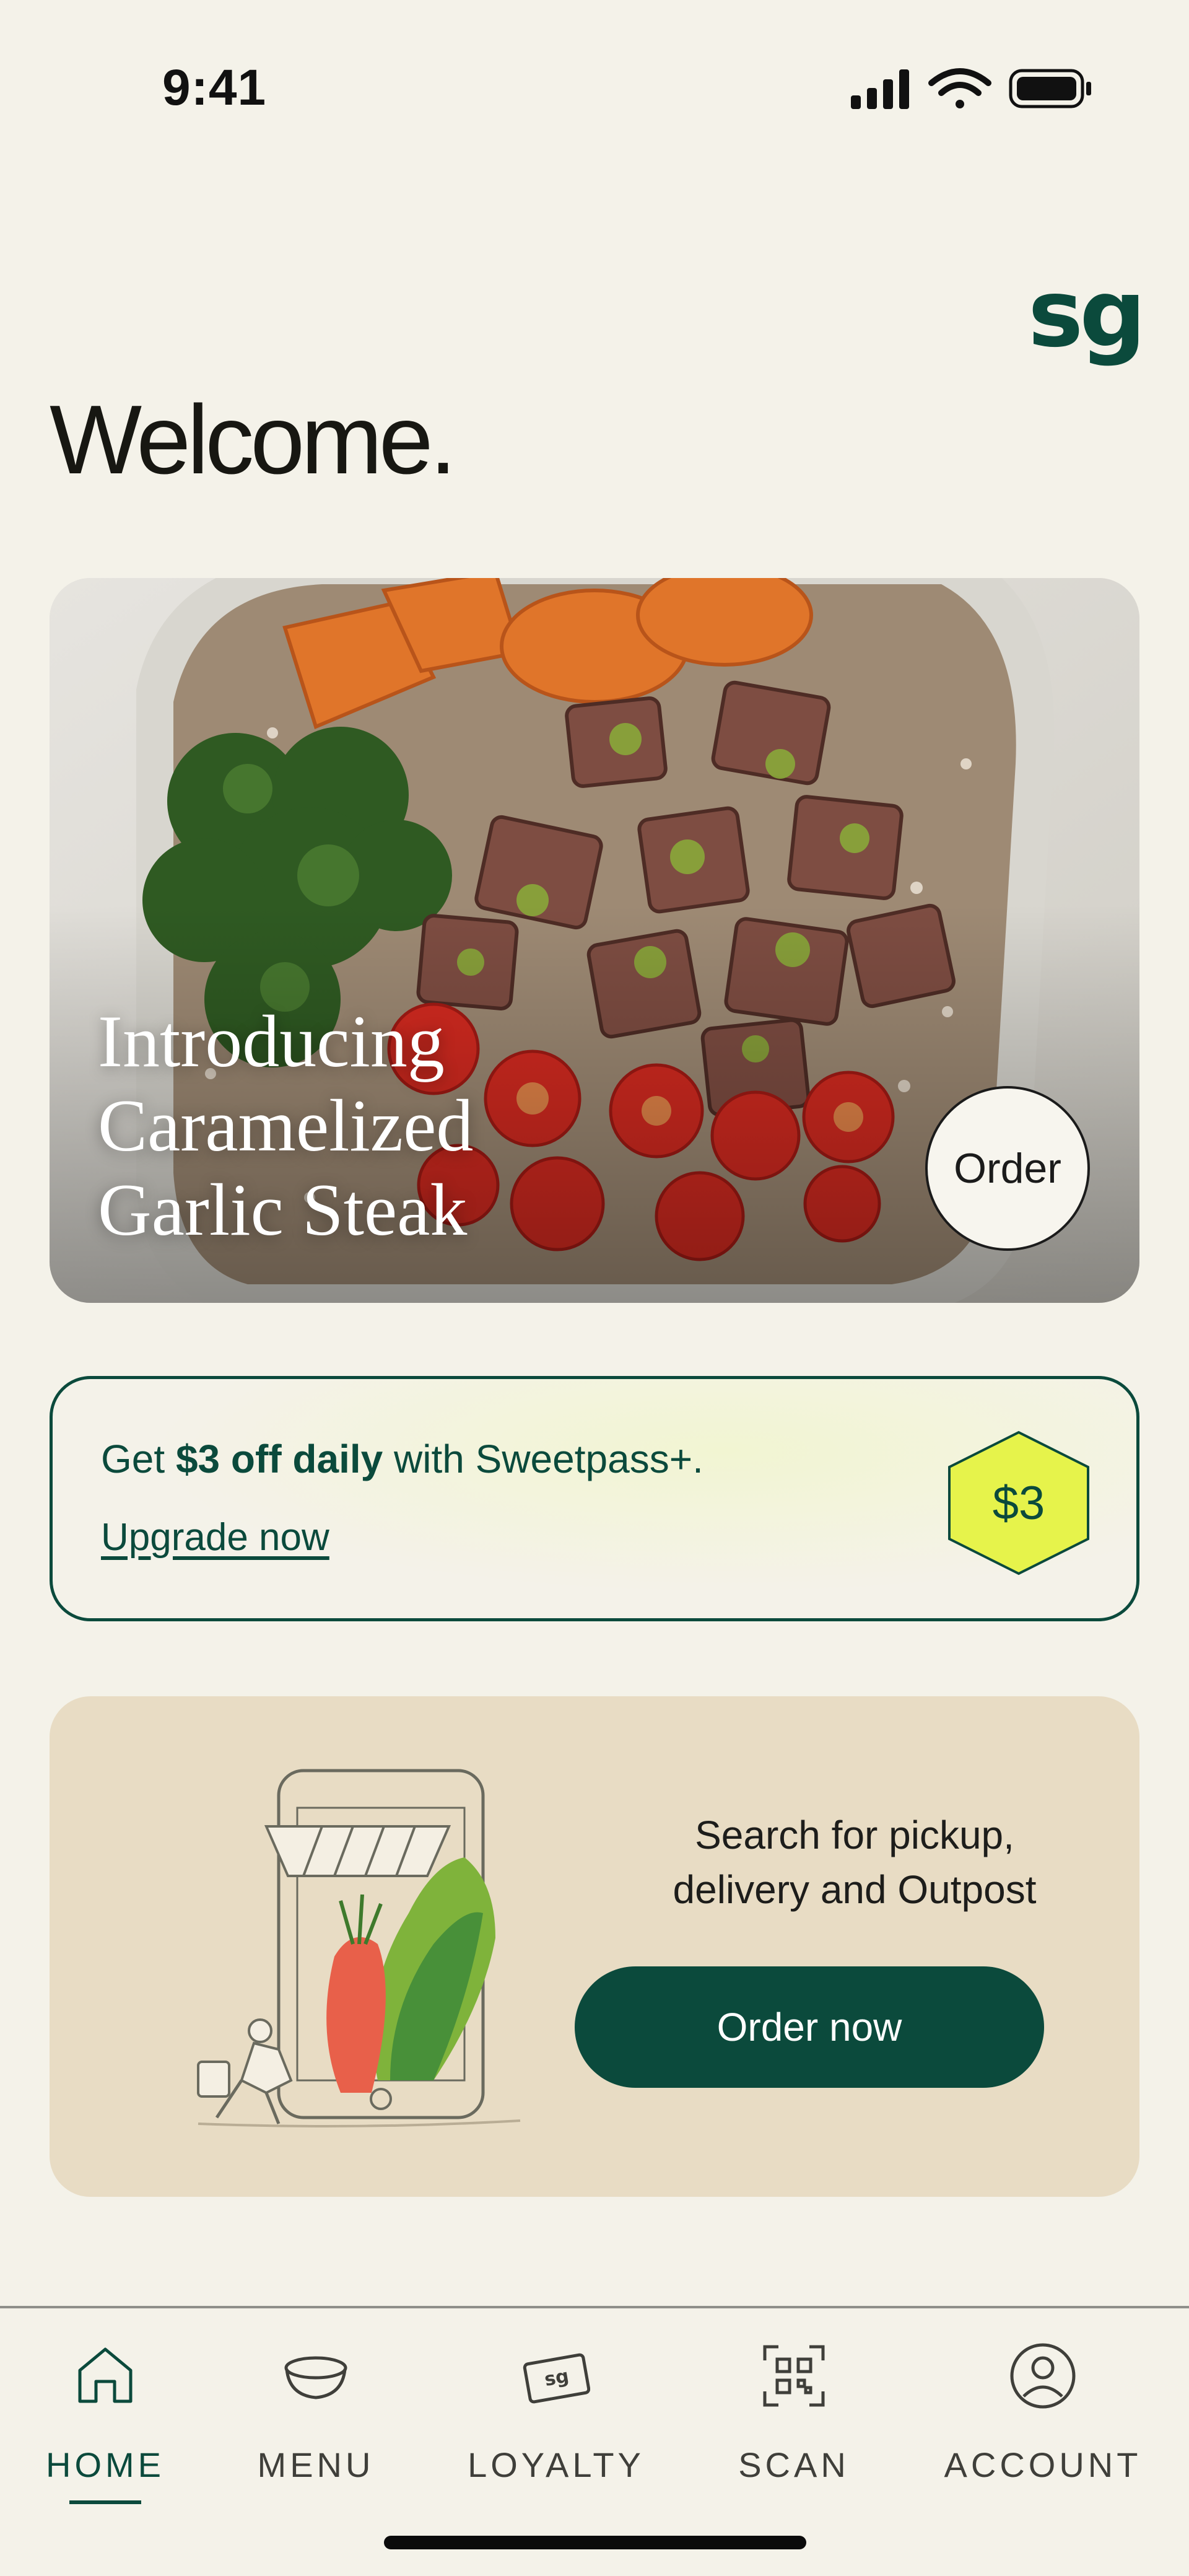 The width and height of the screenshot is (1189, 2576). I want to click on upgrade-now-link: Upgrade now, so click(215, 1537).